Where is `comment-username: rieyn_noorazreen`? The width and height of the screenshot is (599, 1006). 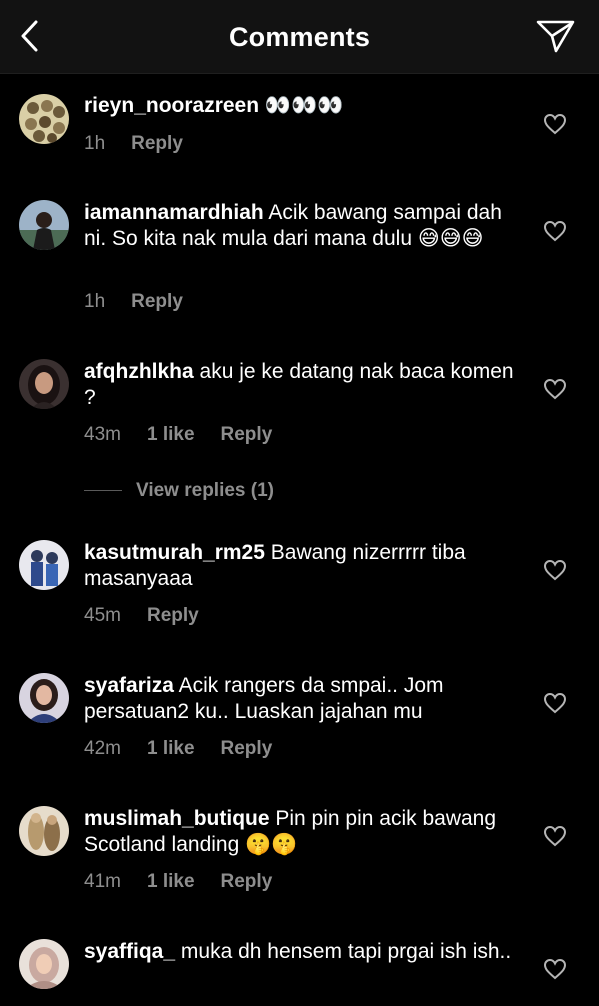 comment-username: rieyn_noorazreen is located at coordinates (171, 105).